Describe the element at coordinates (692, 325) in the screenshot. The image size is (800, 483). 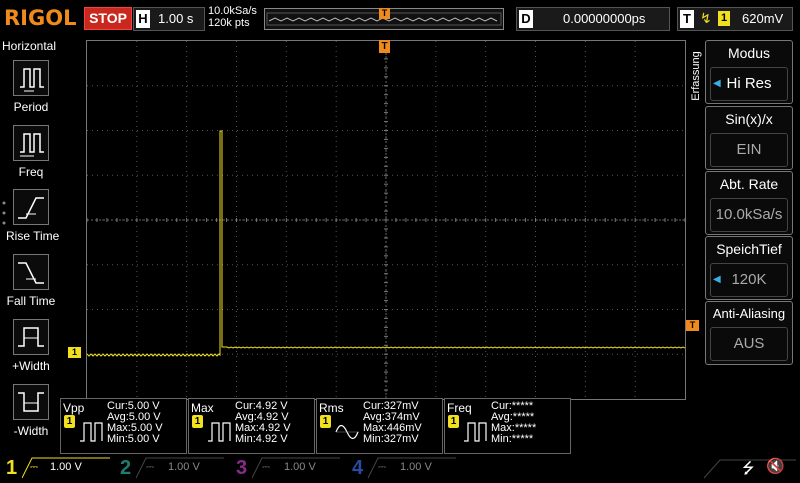
I see `trigger-level-marker: T` at that location.